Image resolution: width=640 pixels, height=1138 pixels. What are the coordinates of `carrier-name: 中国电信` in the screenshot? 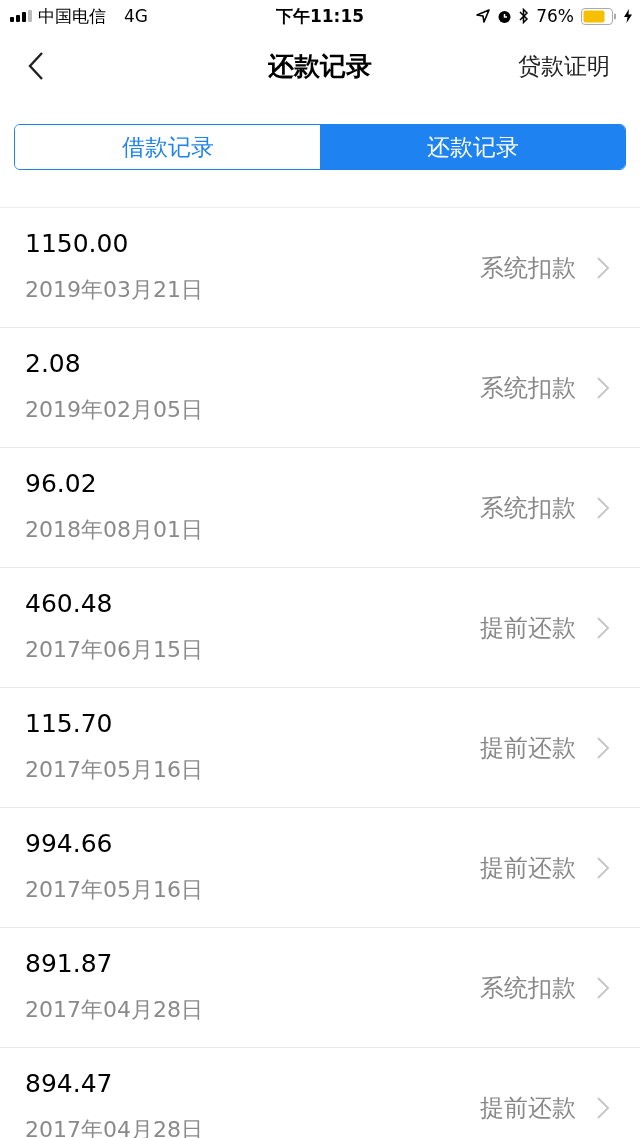 It's located at (72, 16).